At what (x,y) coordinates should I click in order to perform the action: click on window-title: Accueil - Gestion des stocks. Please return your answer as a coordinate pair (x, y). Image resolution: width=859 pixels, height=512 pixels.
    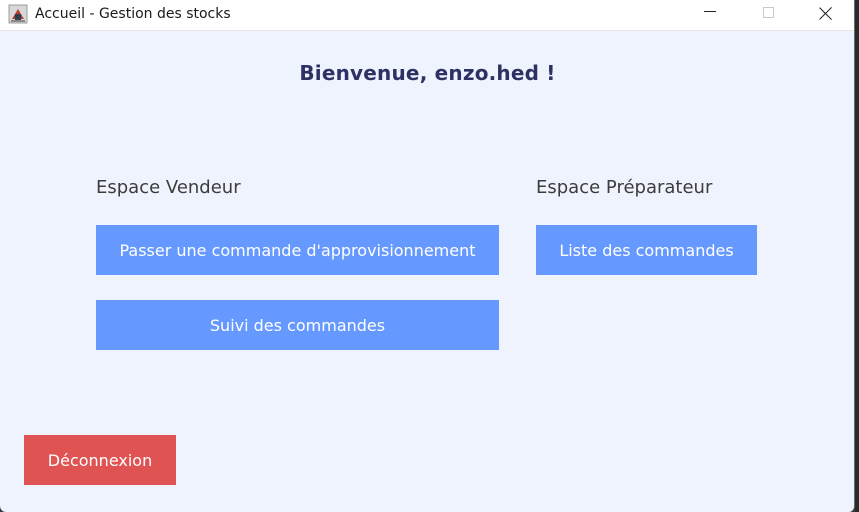
    Looking at the image, I should click on (133, 14).